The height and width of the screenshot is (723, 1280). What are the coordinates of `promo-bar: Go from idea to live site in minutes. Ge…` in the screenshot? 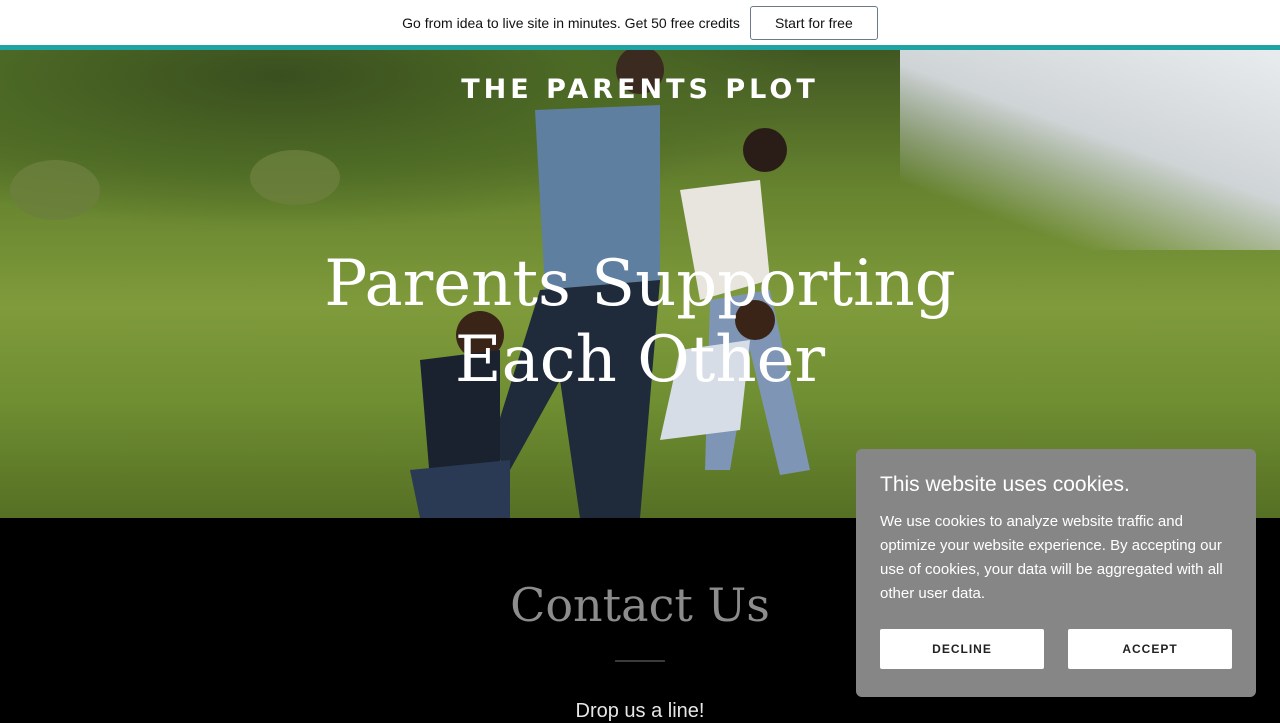 It's located at (640, 25).